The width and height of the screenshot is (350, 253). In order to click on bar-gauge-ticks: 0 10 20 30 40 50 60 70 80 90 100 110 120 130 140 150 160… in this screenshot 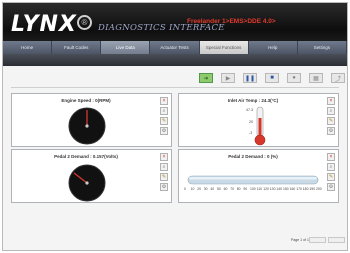, I will do `click(253, 190)`.